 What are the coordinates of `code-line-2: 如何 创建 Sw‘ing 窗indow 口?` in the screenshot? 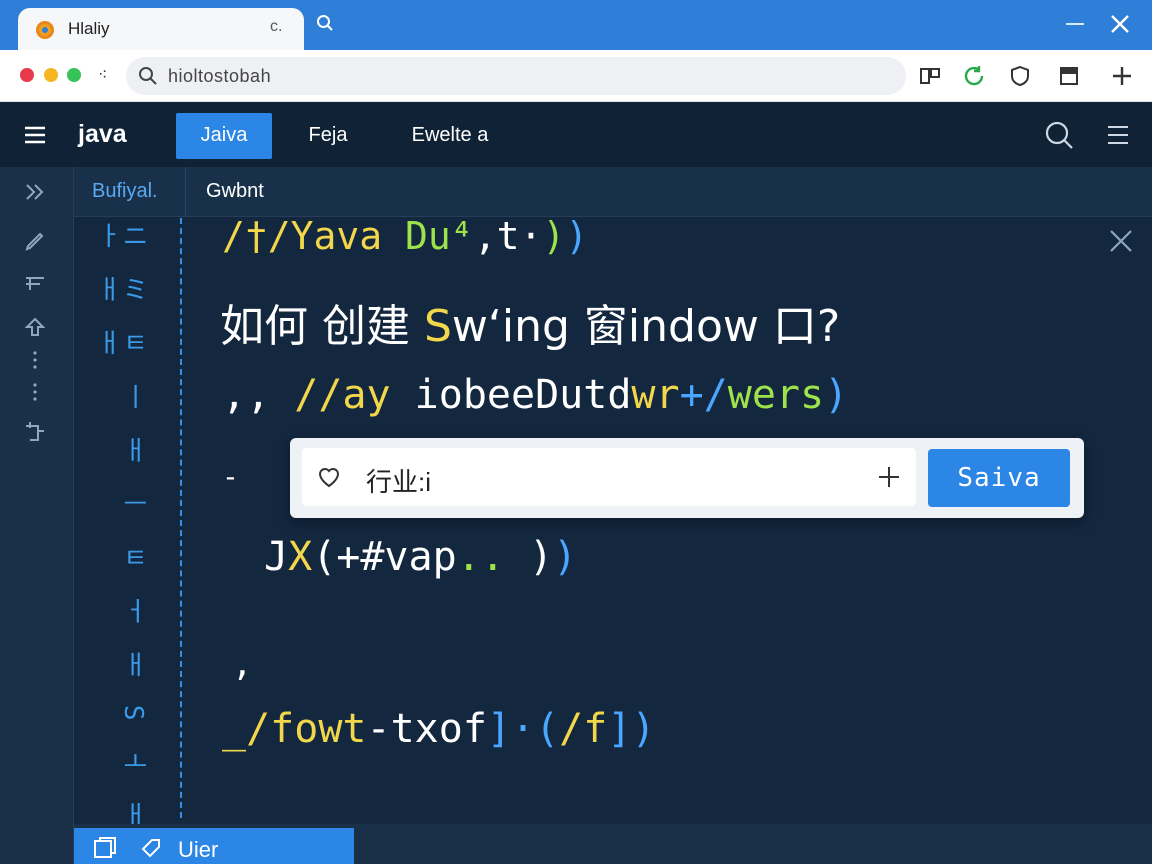 It's located at (530, 322).